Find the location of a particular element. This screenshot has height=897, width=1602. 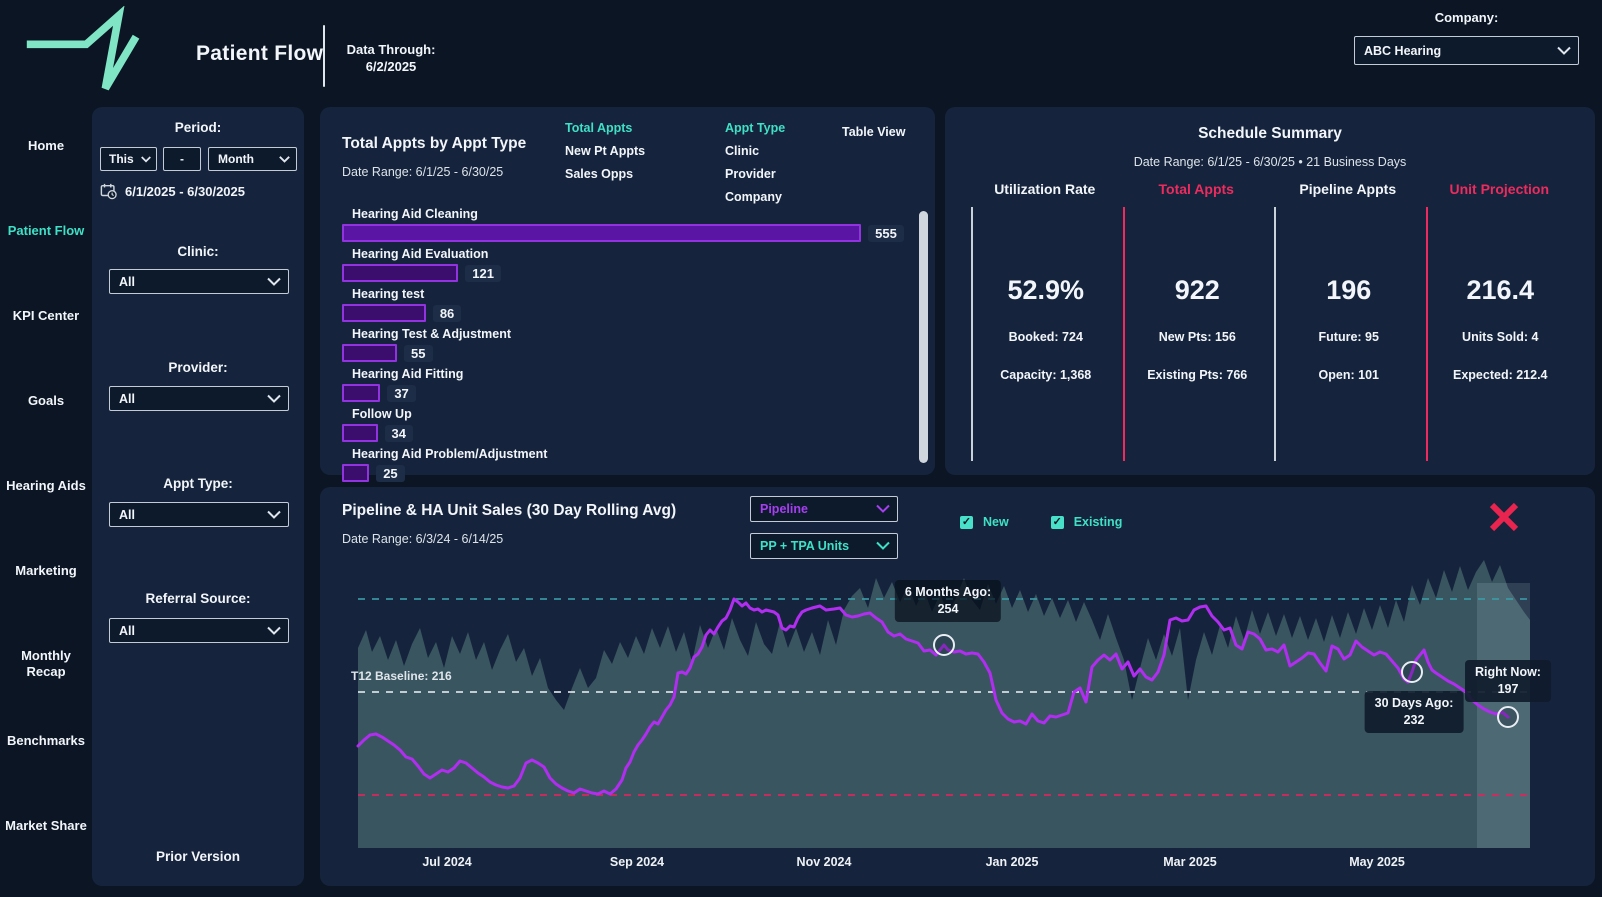

clinic-select: All is located at coordinates (199, 281).